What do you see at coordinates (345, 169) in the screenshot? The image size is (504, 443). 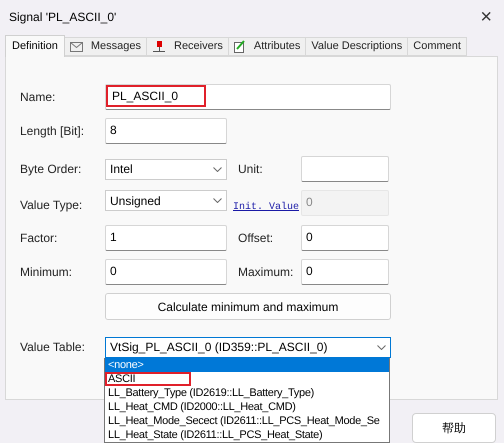 I see `unit-field` at bounding box center [345, 169].